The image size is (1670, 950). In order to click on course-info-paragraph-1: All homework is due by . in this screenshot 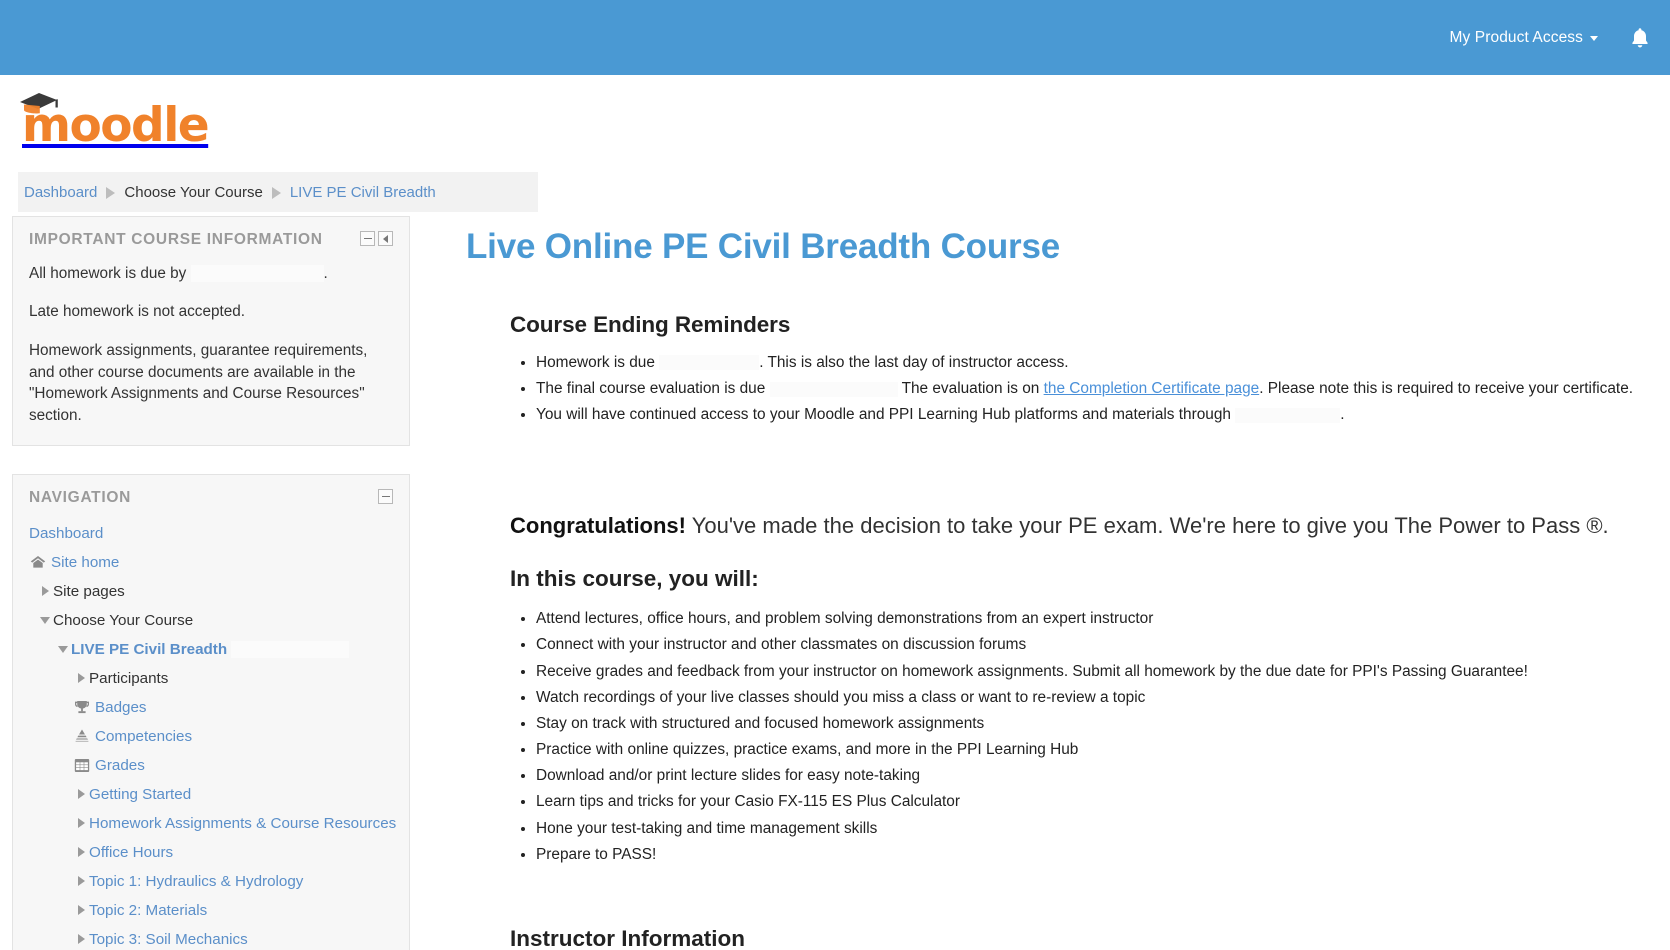, I will do `click(211, 274)`.